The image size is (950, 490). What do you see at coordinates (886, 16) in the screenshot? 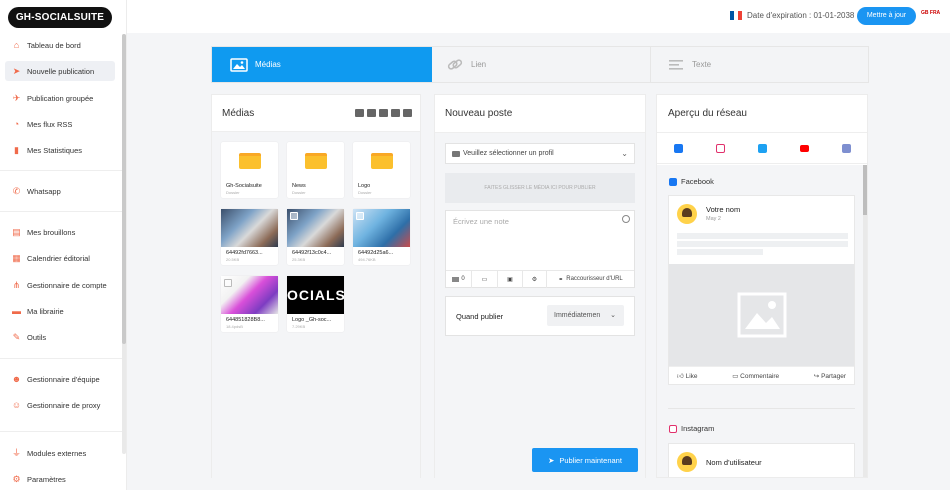
I see `update-button: Mettre à jour` at bounding box center [886, 16].